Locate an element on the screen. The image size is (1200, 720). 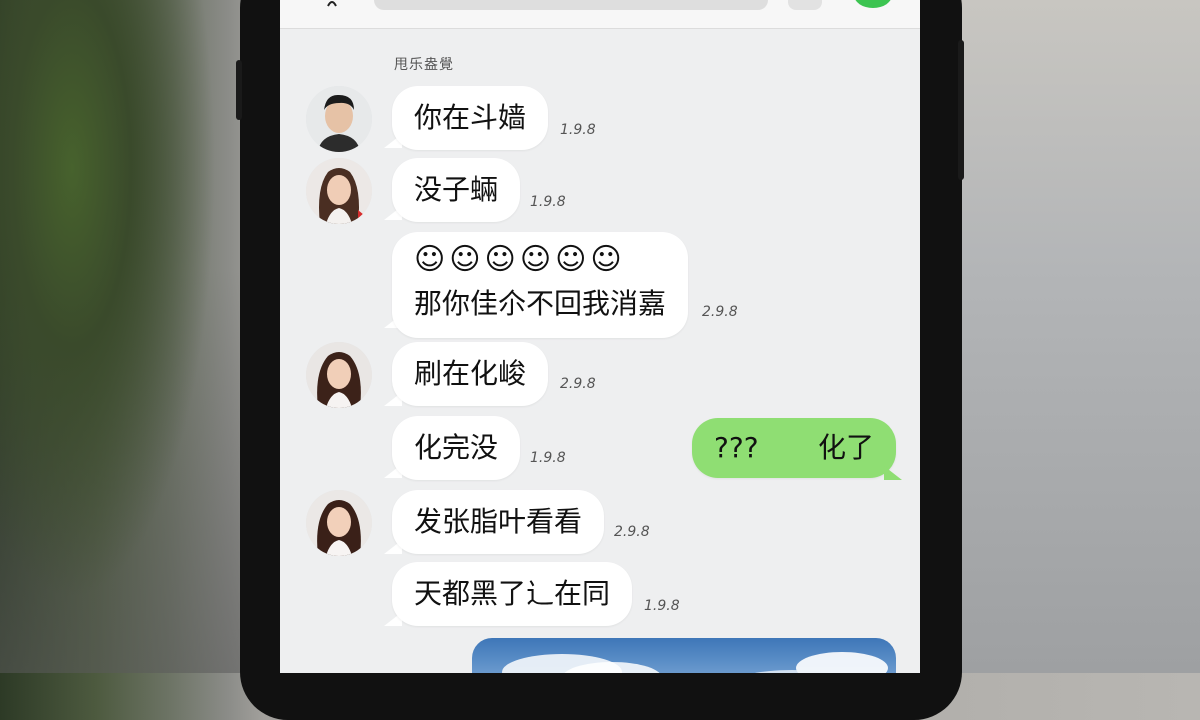
message-text: 那你佳尒不回我消嘉 is located at coordinates (540, 303).